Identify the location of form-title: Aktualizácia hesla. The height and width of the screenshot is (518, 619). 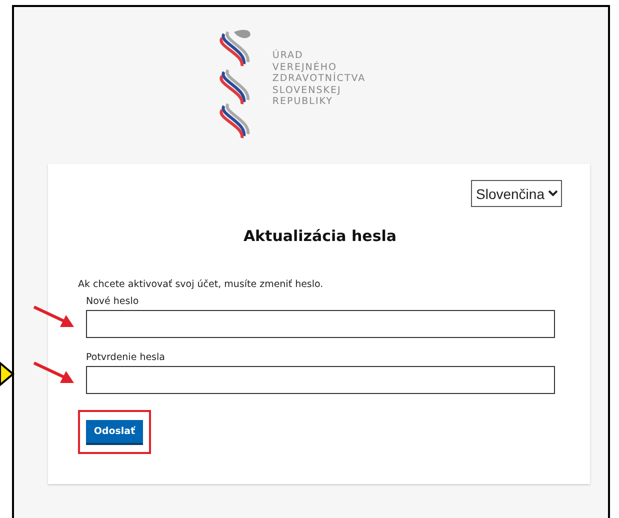
(320, 236).